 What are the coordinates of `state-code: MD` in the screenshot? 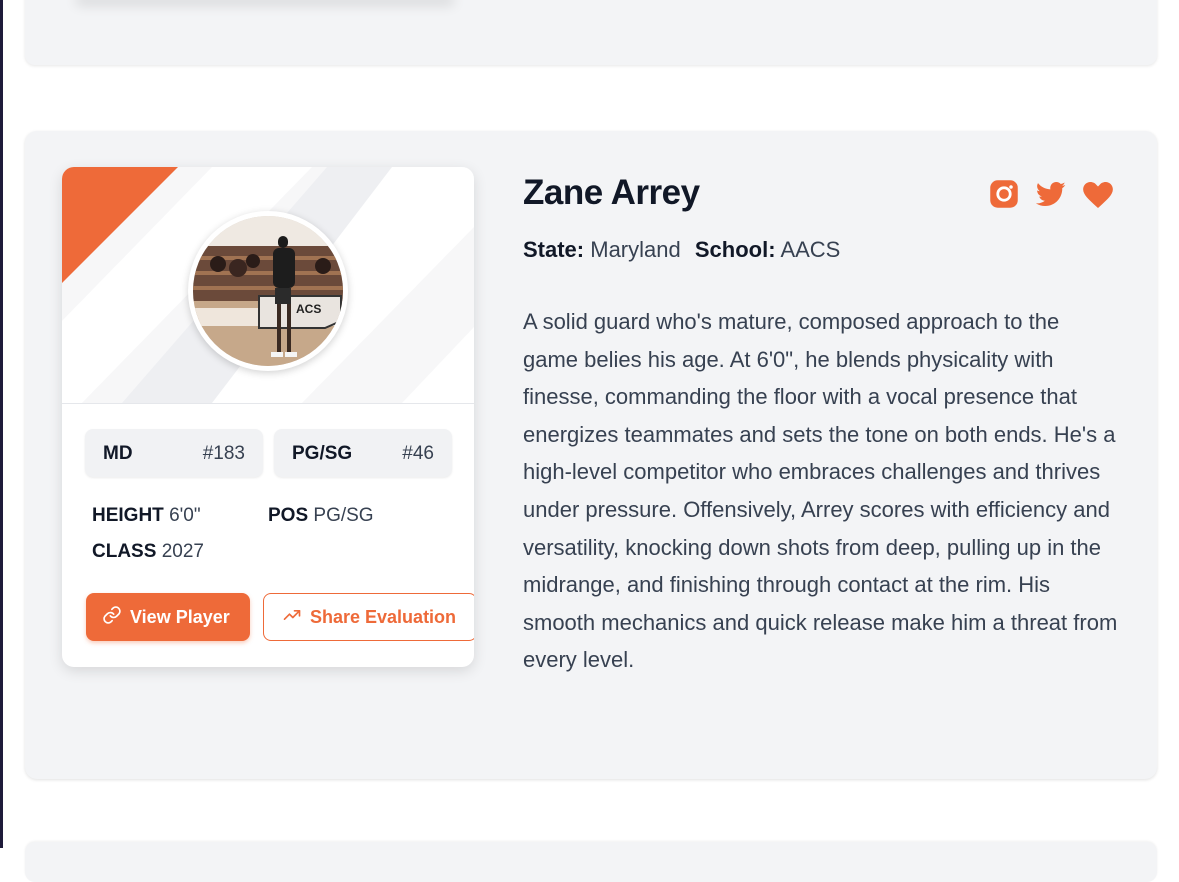 It's located at (118, 453).